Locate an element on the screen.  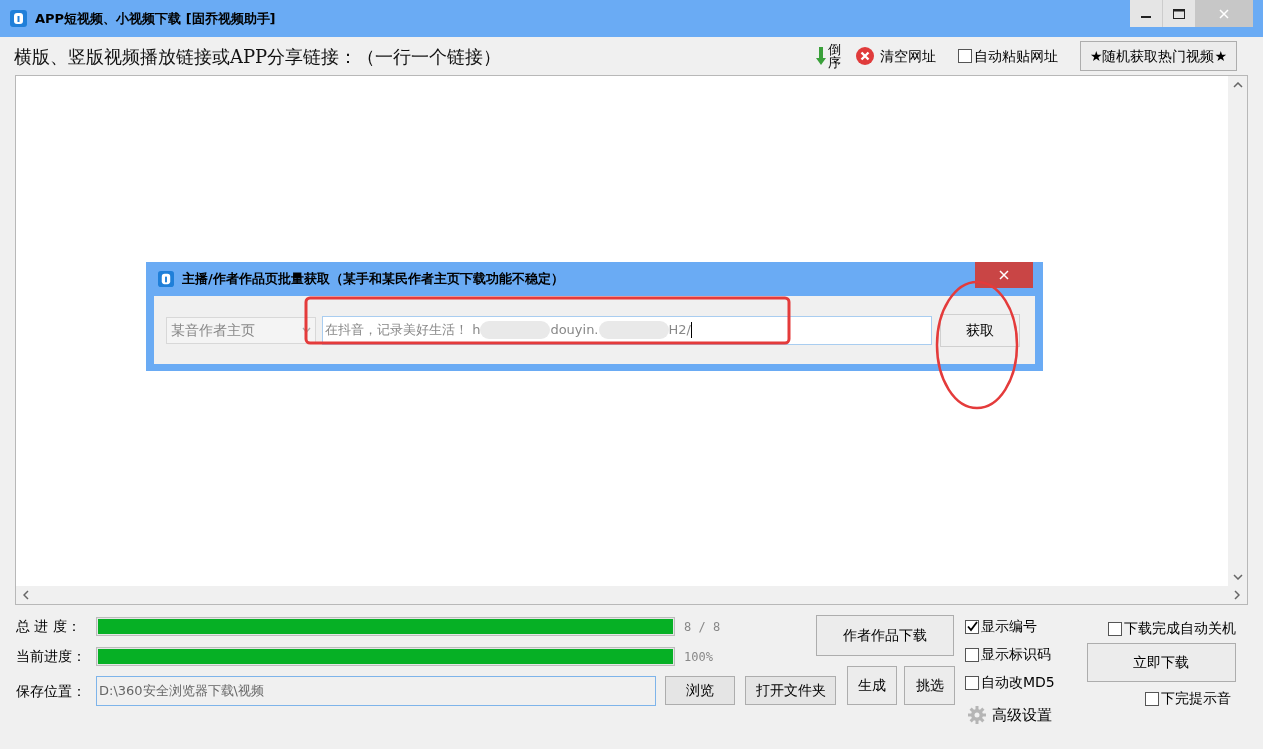
maximize-icon is located at coordinates (1179, 13).